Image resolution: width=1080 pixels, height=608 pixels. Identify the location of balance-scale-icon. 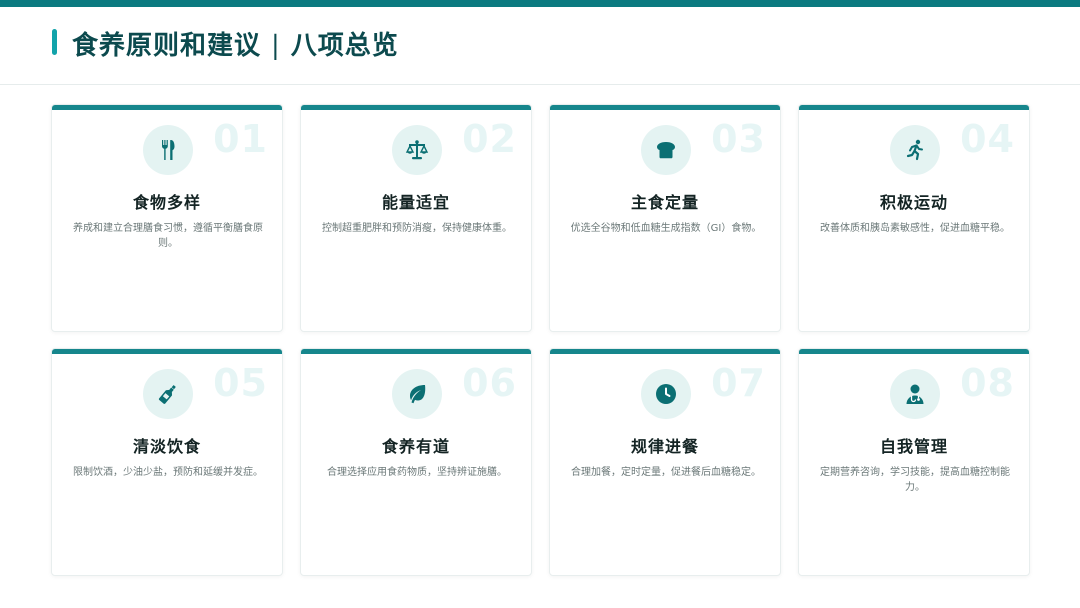
(417, 150).